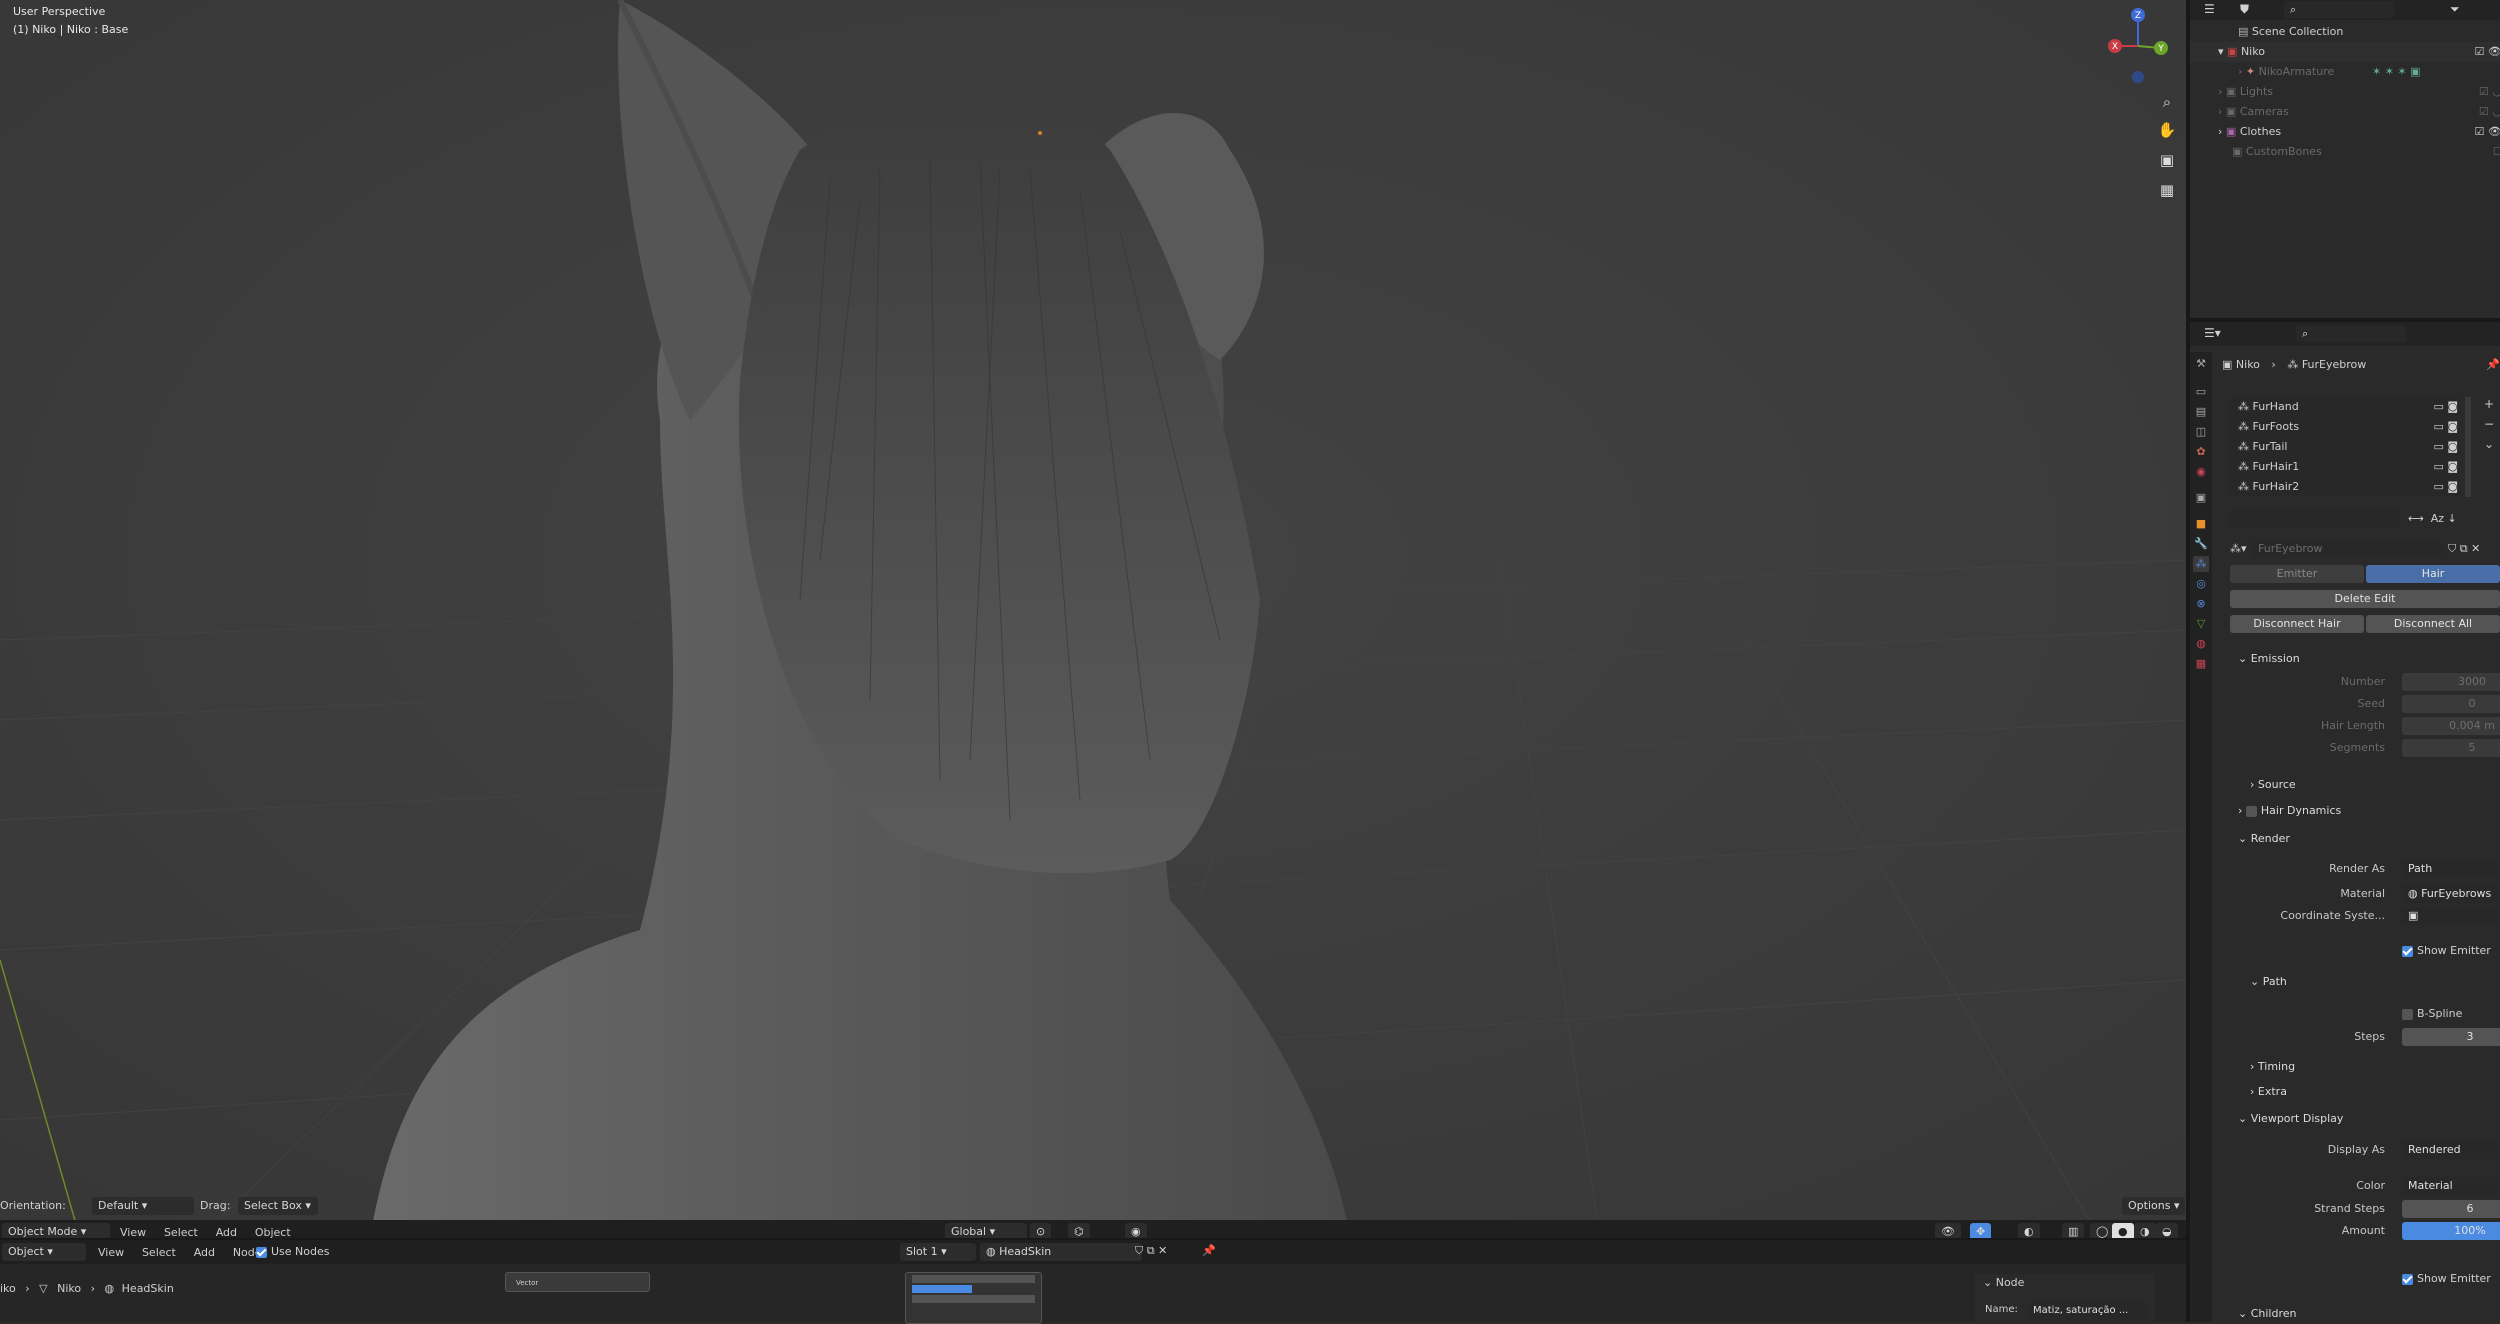 The width and height of the screenshot is (2500, 1324). What do you see at coordinates (2432, 1013) in the screenshot?
I see `bspline-checkbox: B-Spline` at bounding box center [2432, 1013].